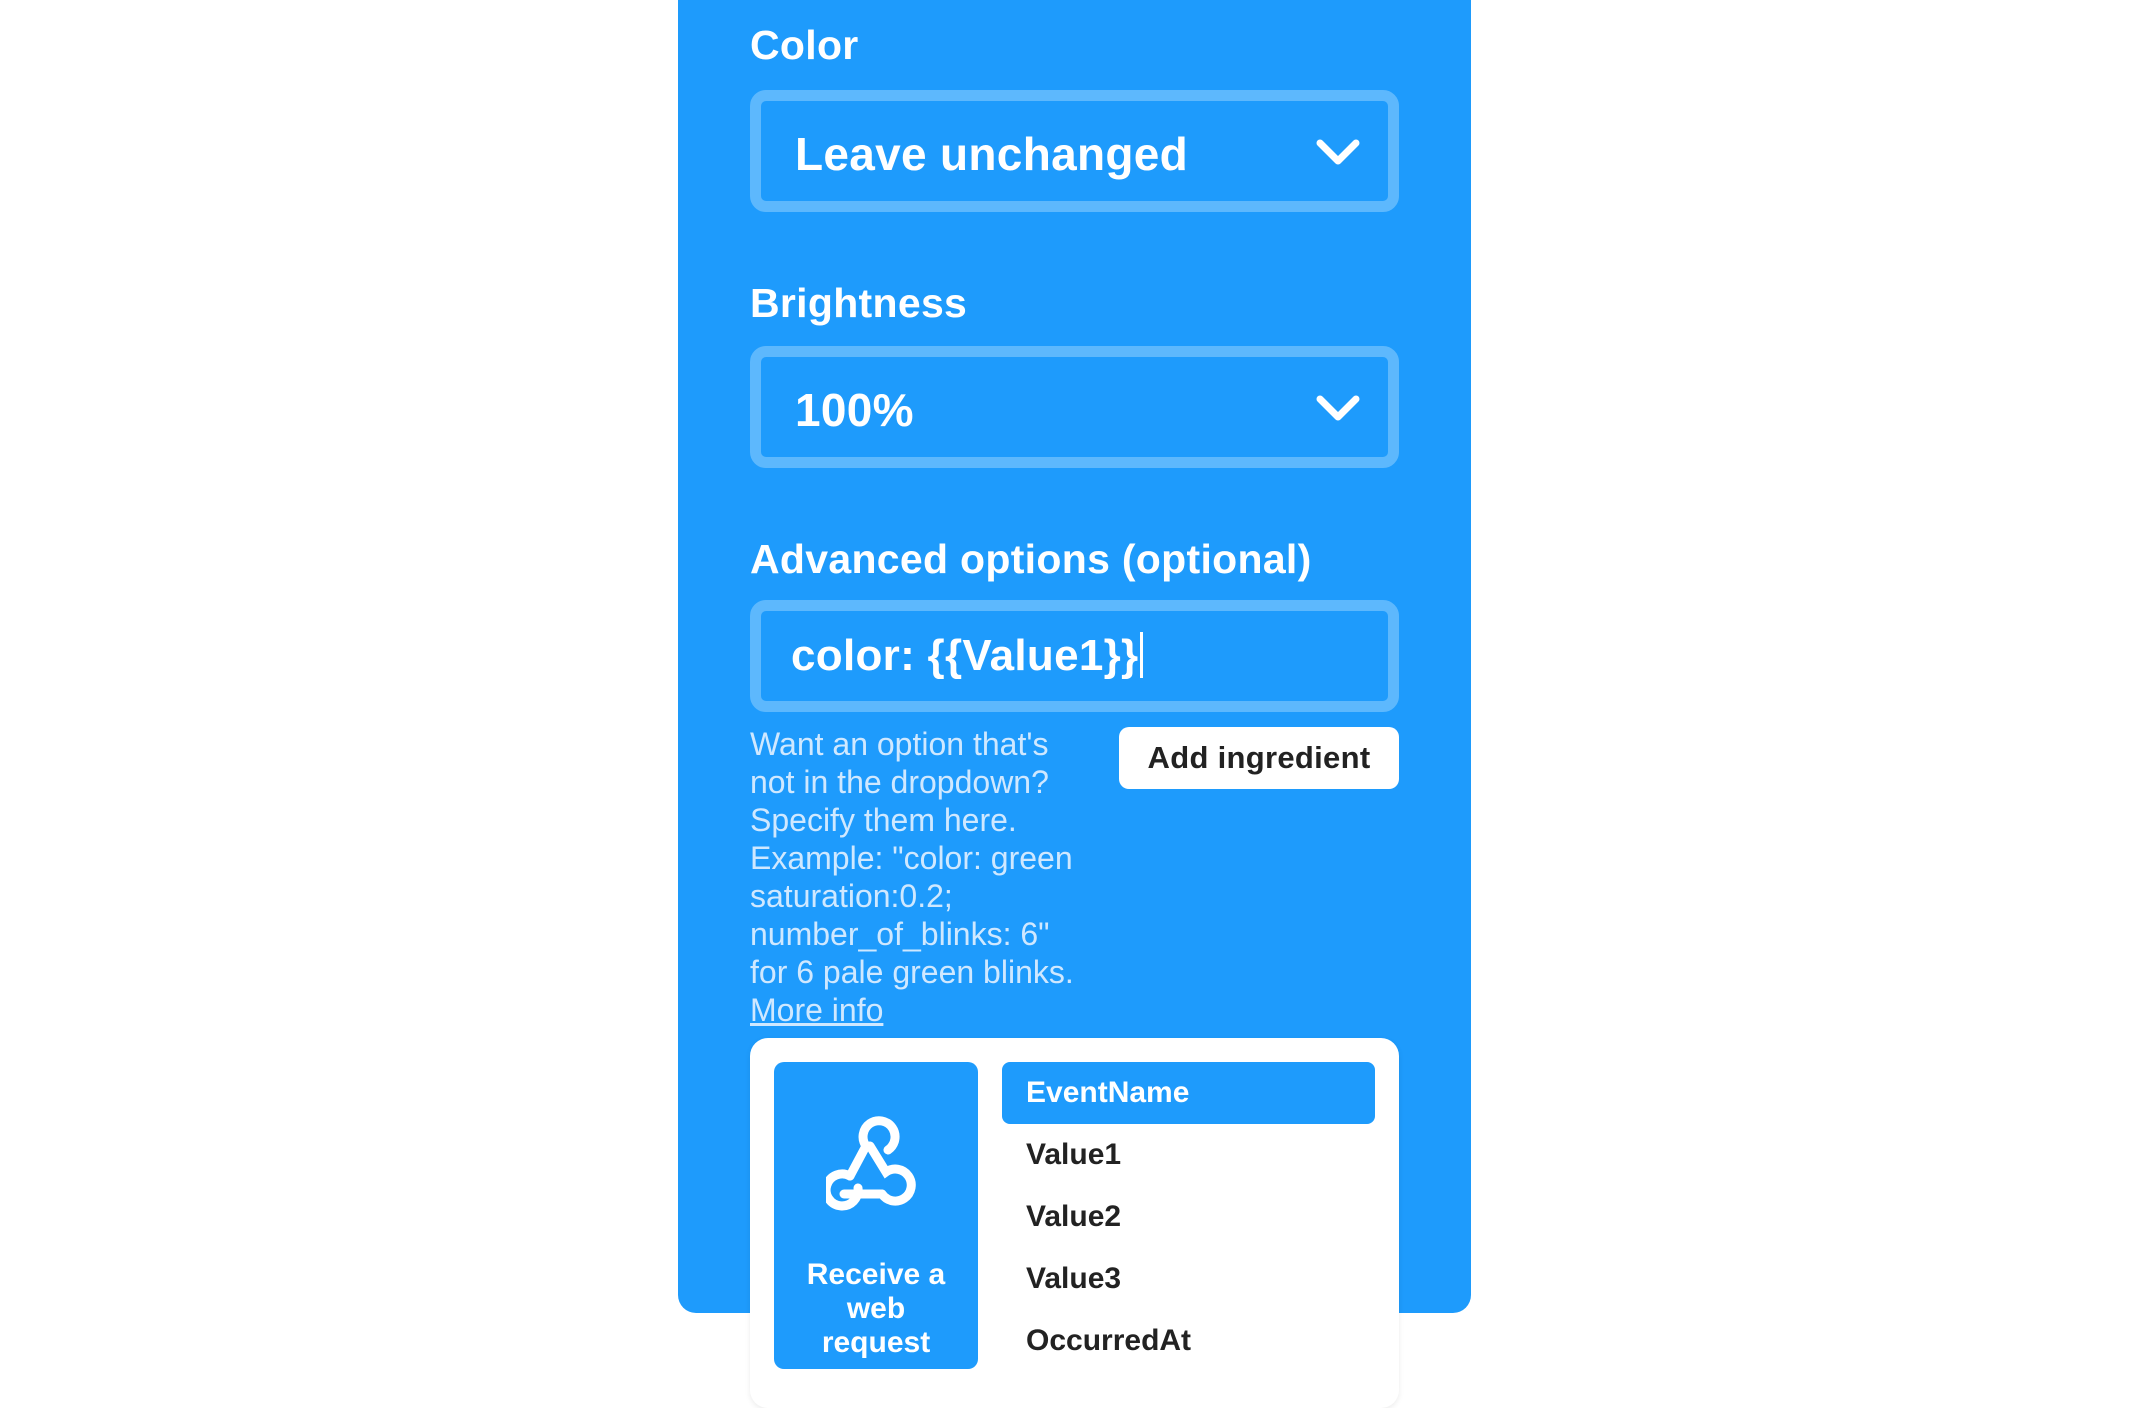 This screenshot has height=1408, width=2150. I want to click on help-line: Example: "color: green, so click(911, 858).